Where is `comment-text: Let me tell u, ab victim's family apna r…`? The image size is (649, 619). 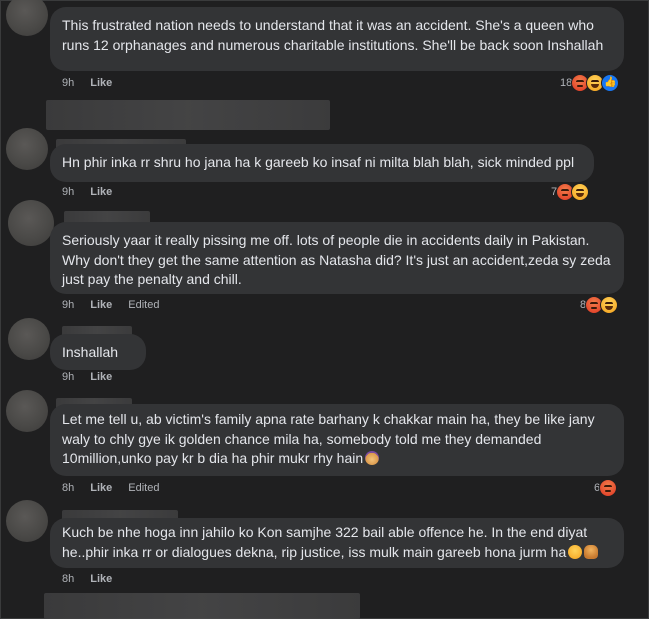 comment-text: Let me tell u, ab victim's family apna r… is located at coordinates (337, 439).